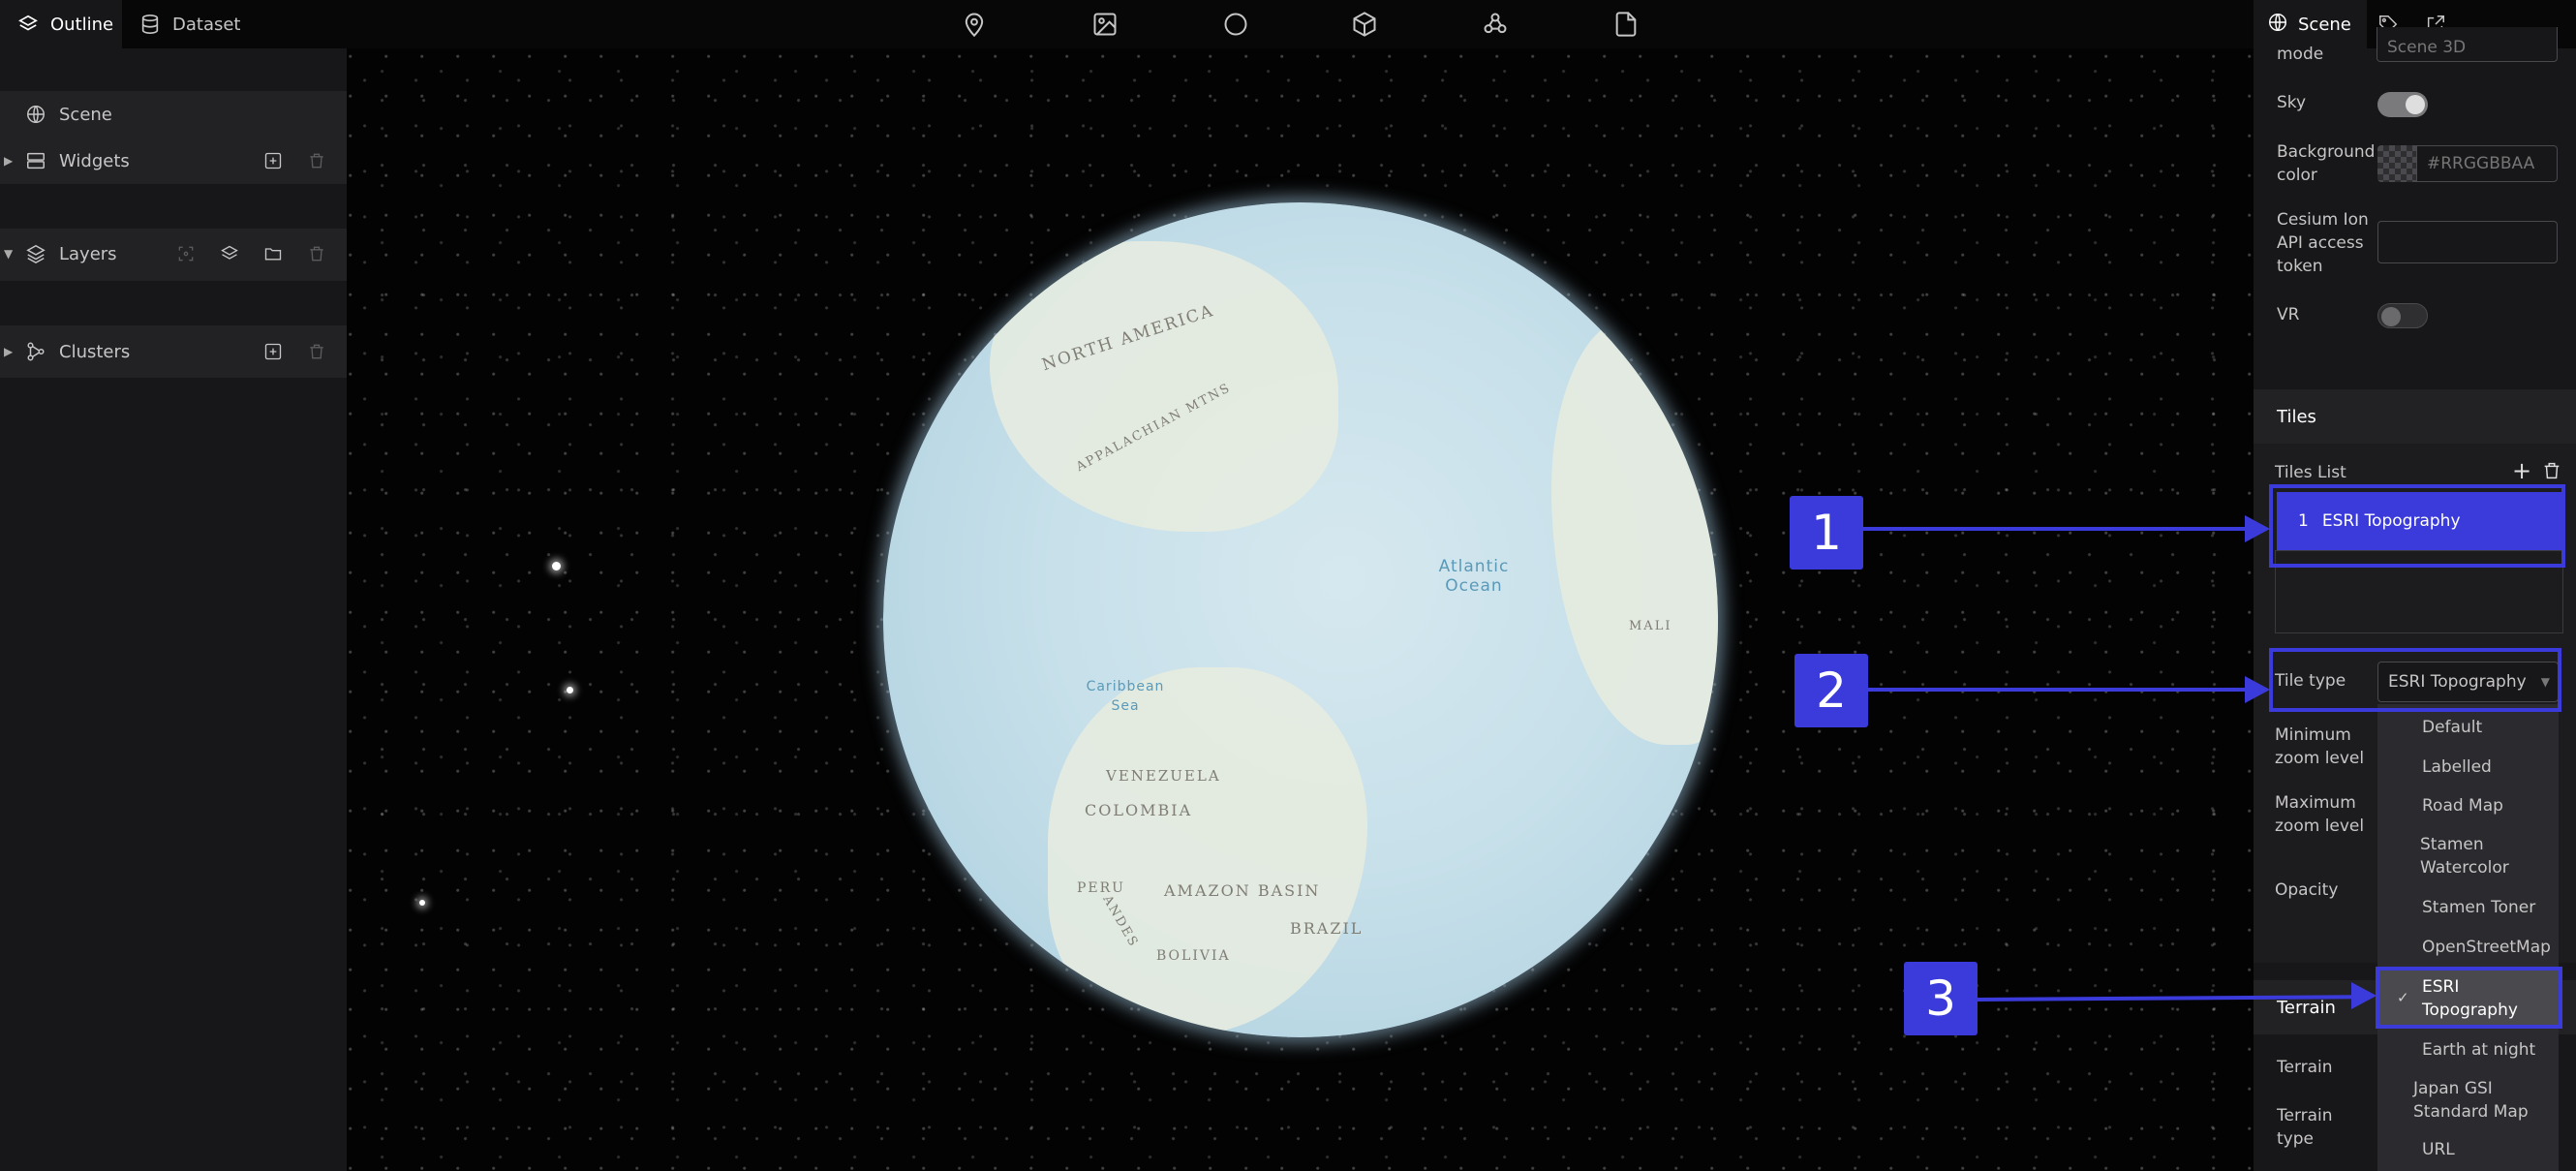 The image size is (2576, 1171). What do you see at coordinates (1327, 928) in the screenshot?
I see `map-label-brazil: BRAZIL` at bounding box center [1327, 928].